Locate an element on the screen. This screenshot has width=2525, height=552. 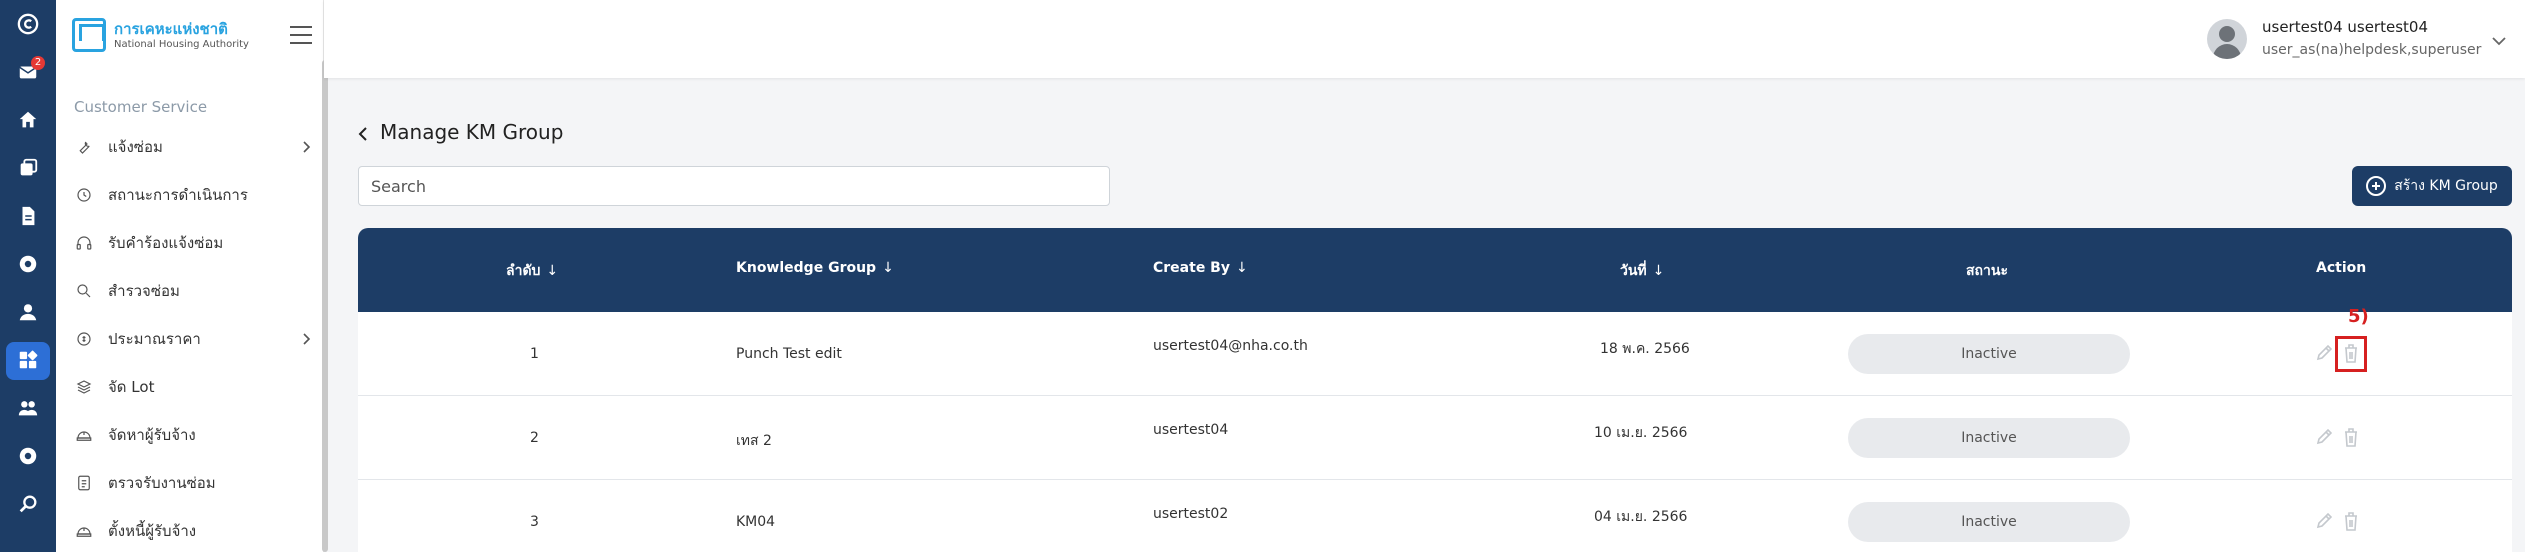
logo-mark-icon is located at coordinates (89, 35).